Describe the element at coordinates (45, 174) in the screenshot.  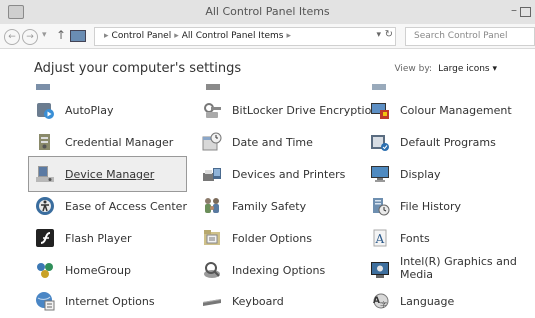
I see `device-manager-icon` at that location.